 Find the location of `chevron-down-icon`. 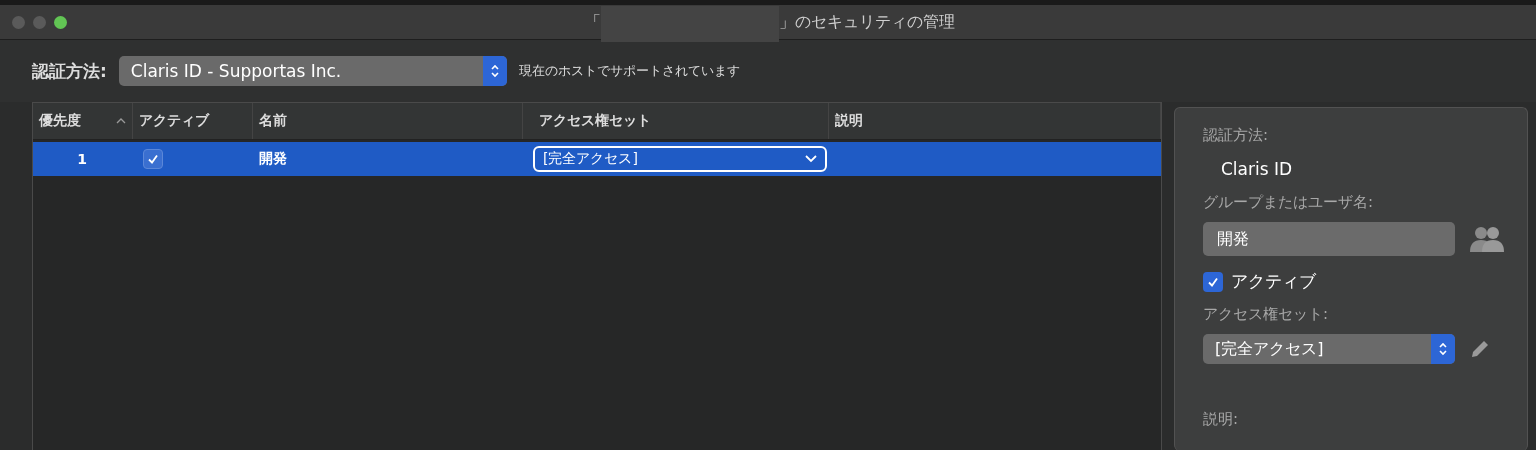

chevron-down-icon is located at coordinates (811, 159).